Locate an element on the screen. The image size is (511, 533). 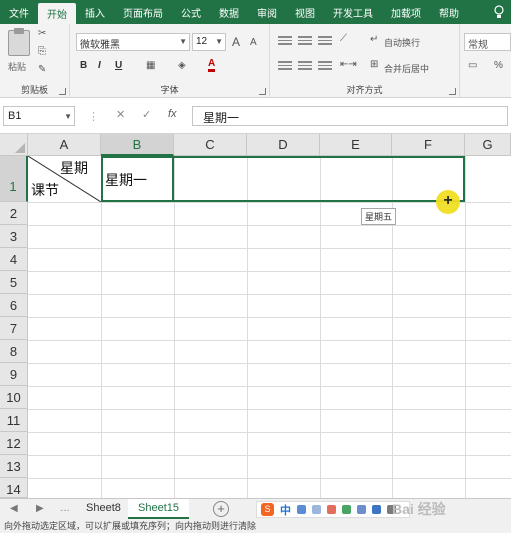
shrink-font-button: A is located at coordinates (253, 42).